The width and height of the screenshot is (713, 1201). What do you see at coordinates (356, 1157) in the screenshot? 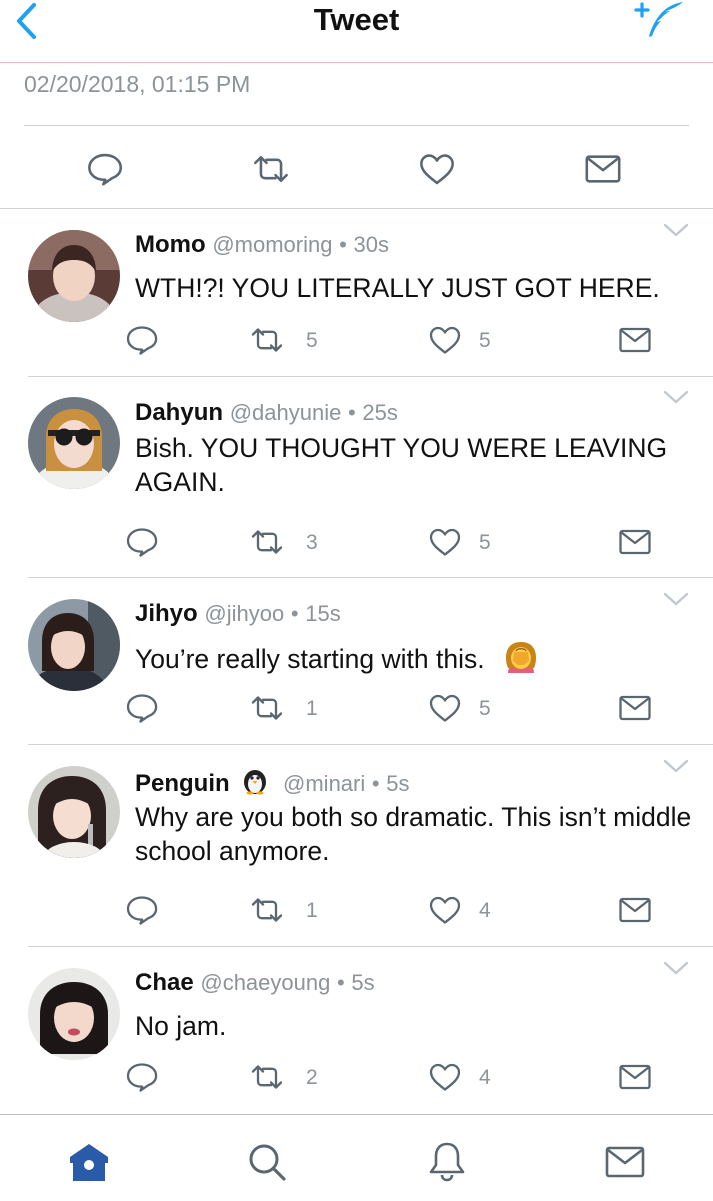
I see `bottom-tab-bar` at bounding box center [356, 1157].